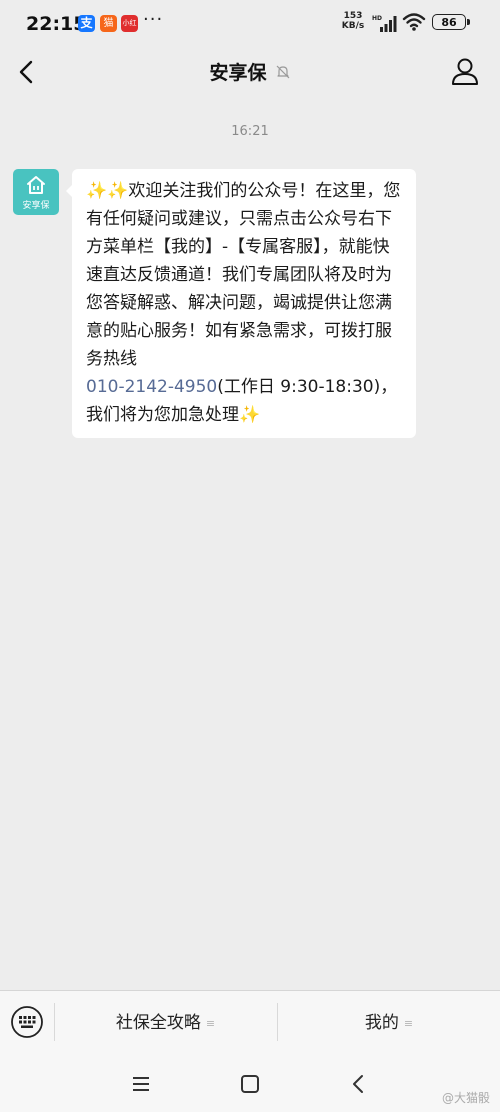 This screenshot has width=500, height=1112. Describe the element at coordinates (153, 19) in the screenshot. I see `more-notifications-icon: ···` at that location.